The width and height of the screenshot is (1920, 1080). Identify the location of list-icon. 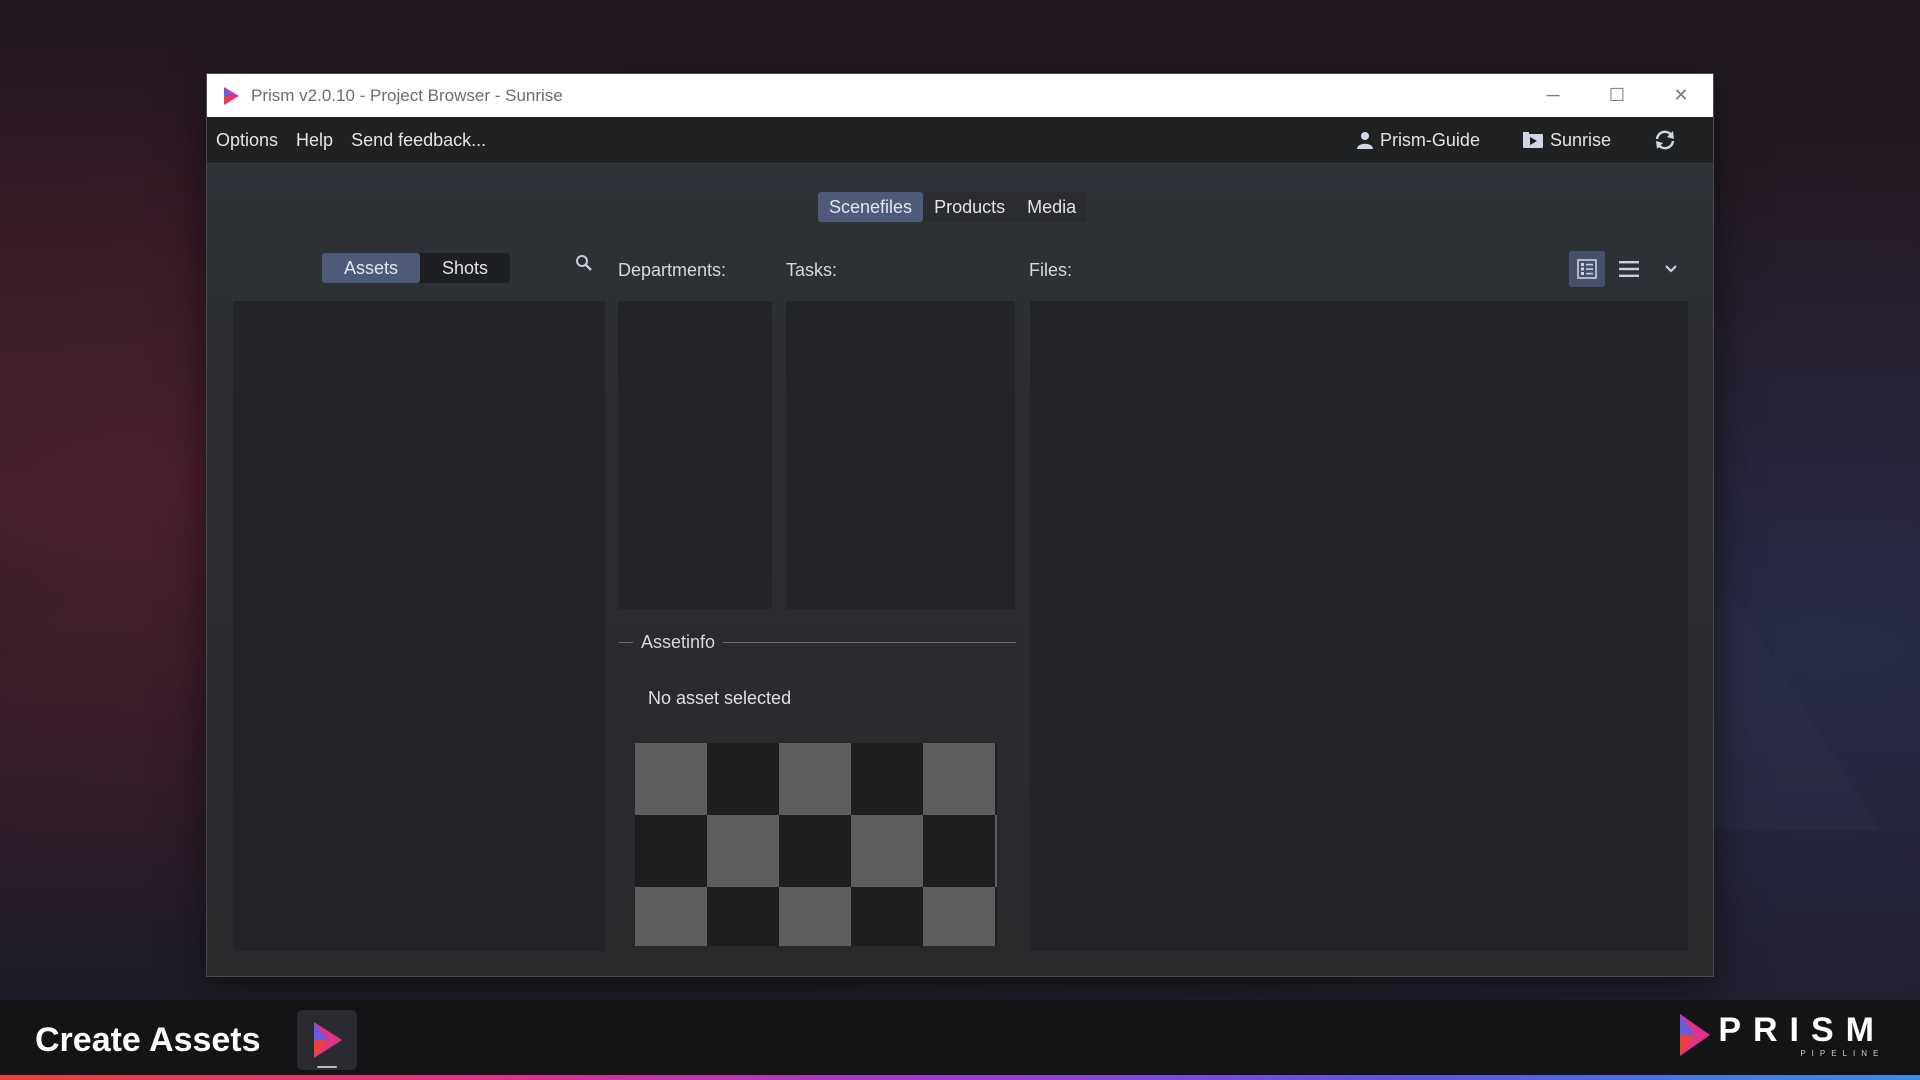
(1629, 269).